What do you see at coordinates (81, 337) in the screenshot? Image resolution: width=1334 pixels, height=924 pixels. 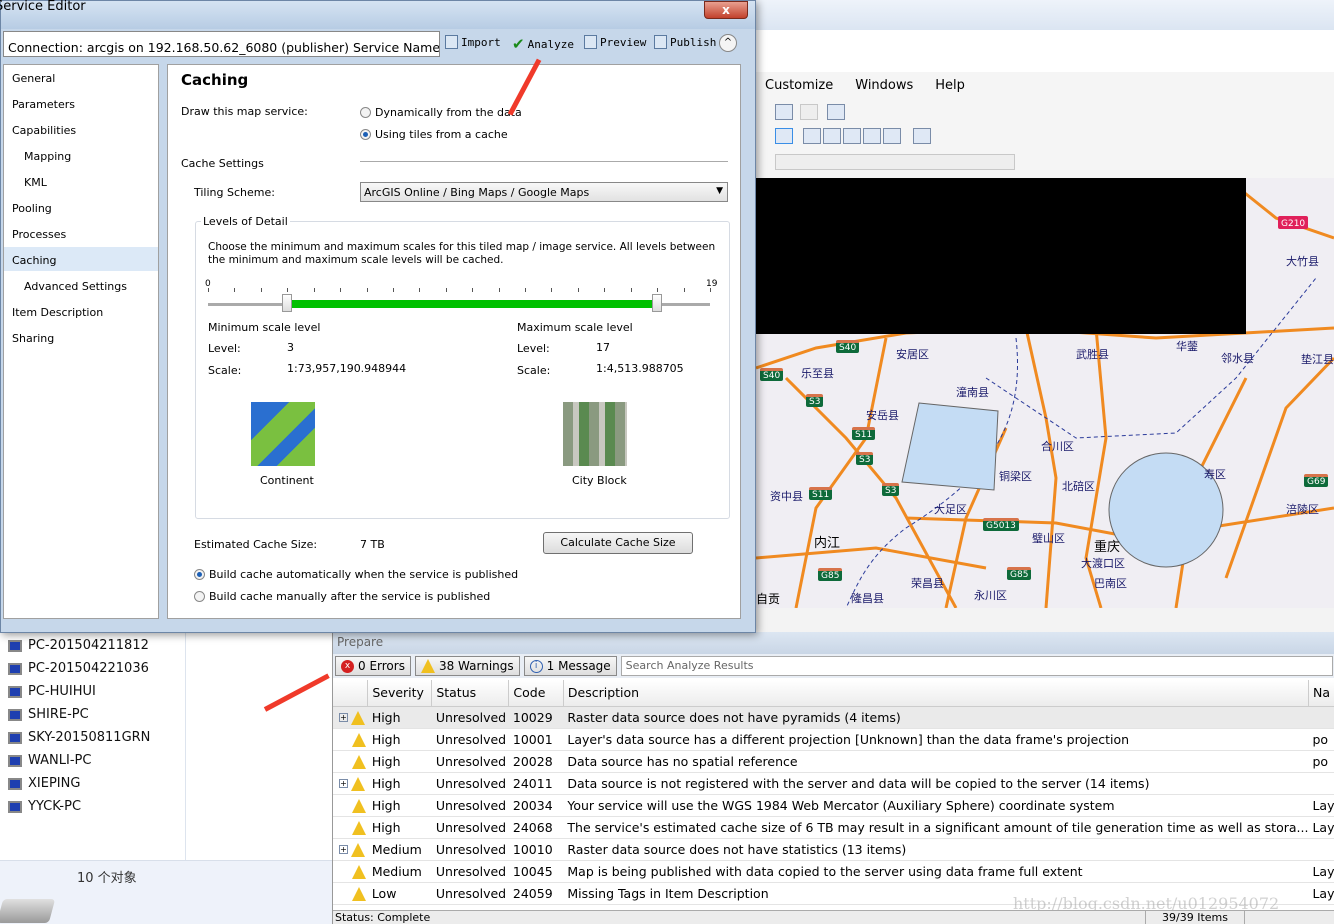 I see `nav-item-sharing: Sharing` at bounding box center [81, 337].